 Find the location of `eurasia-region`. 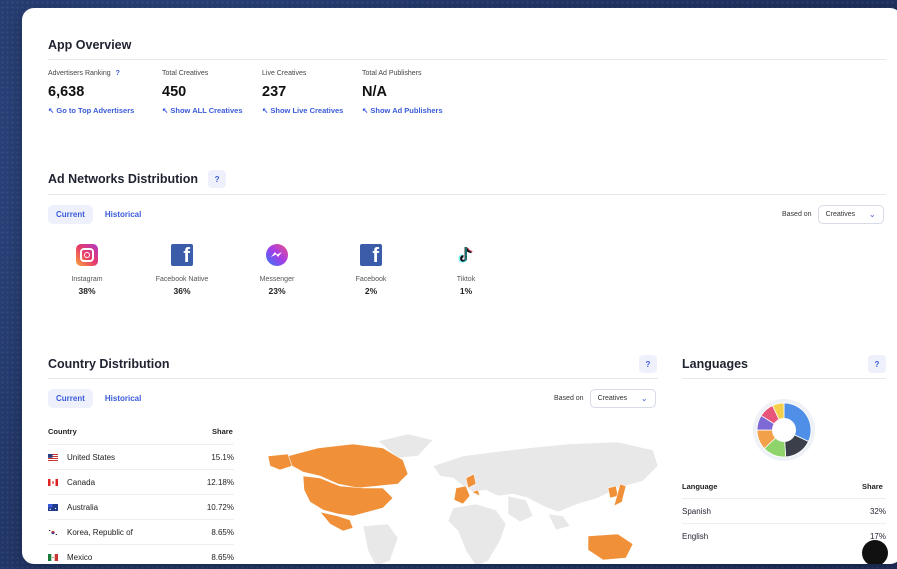

eurasia-region is located at coordinates (545, 477).